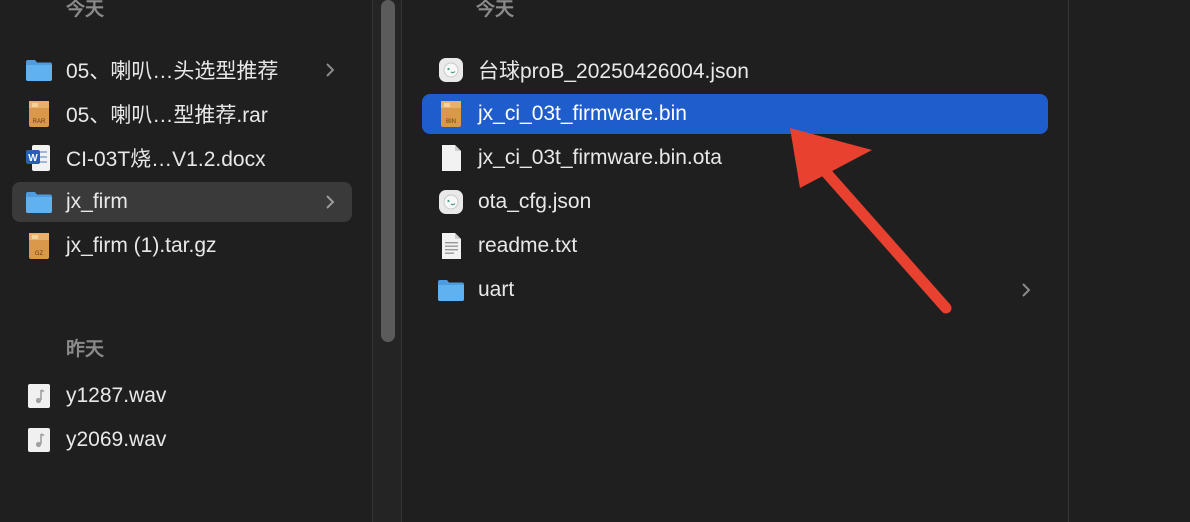 The image size is (1190, 522). I want to click on list-item-docx: W CI-03T烧…V1.2.docx, so click(182, 158).